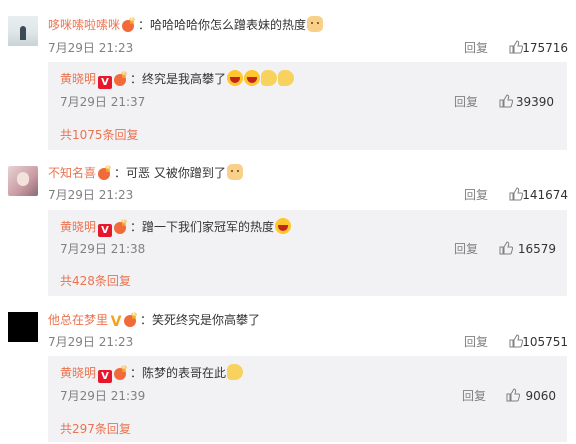 The image size is (576, 444). I want to click on like-count: 105751, so click(545, 342).